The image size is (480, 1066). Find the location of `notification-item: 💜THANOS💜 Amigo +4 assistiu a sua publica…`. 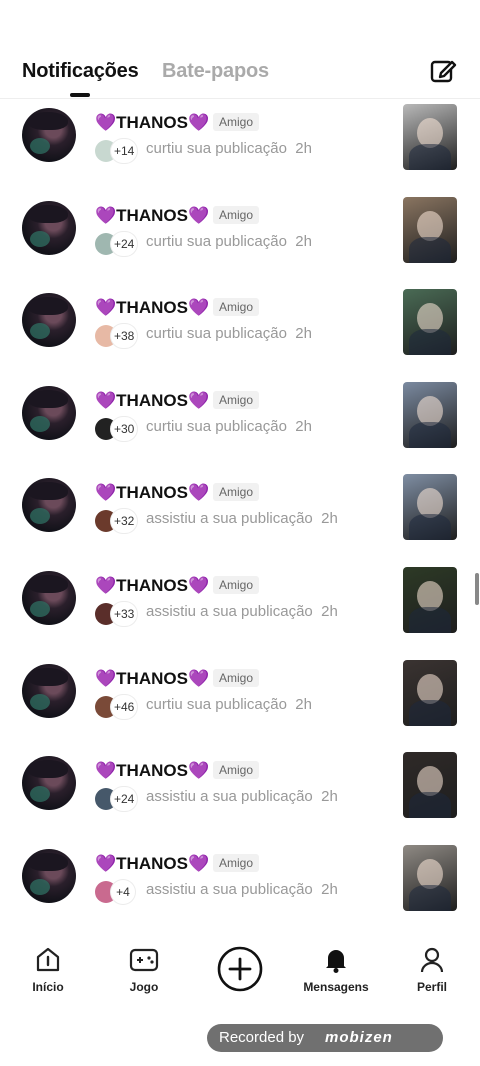

notification-item: 💜THANOS💜 Amigo +4 assistiu a sua publica… is located at coordinates (240, 885).